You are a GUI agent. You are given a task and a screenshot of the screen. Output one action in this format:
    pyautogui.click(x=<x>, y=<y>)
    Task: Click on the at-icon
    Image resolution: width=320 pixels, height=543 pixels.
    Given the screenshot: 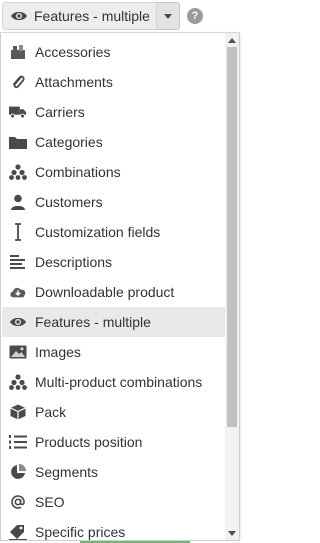 What is the action you would take?
    pyautogui.click(x=18, y=502)
    